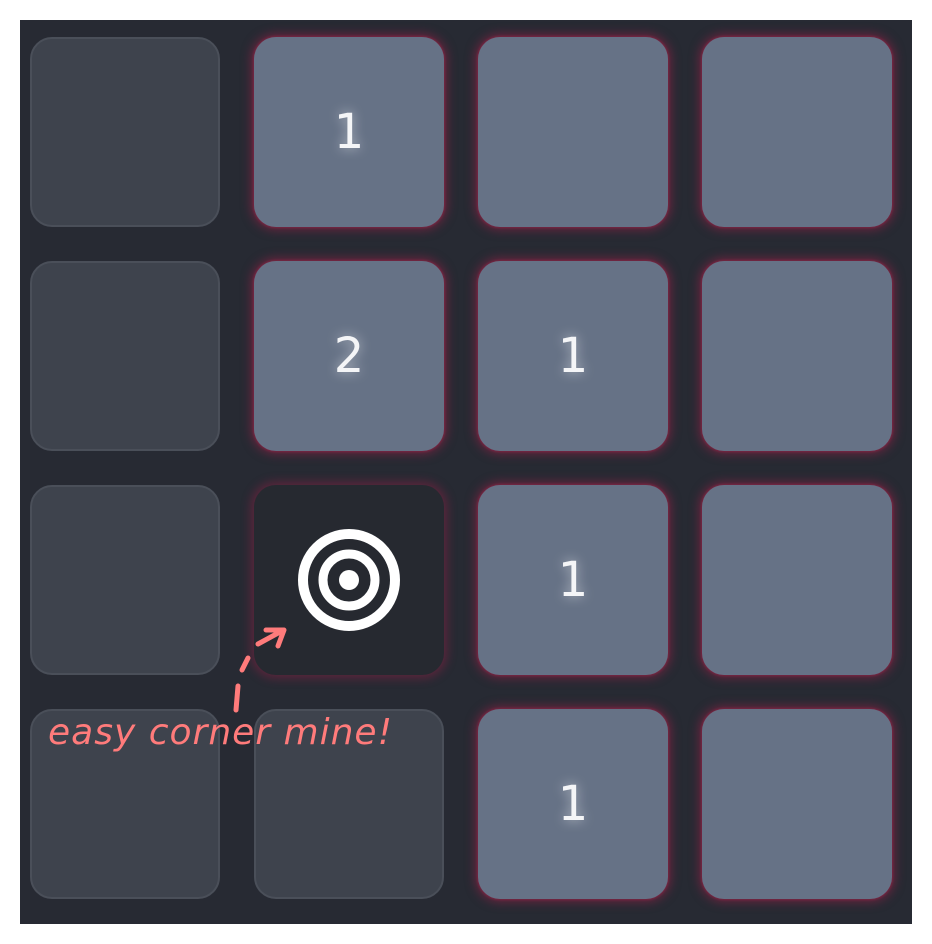  Describe the element at coordinates (125, 132) in the screenshot. I see `cell-r0-c0` at that location.